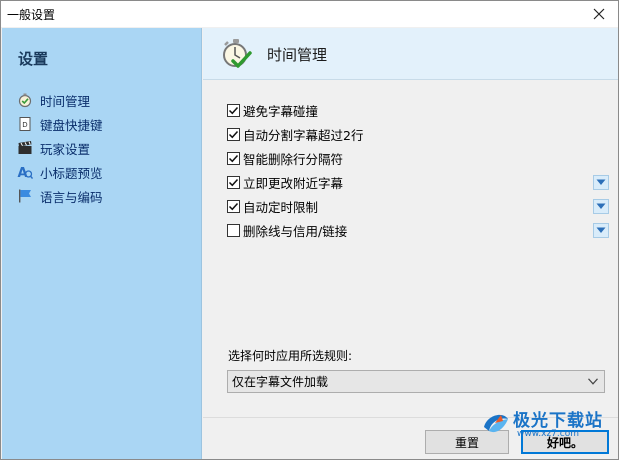 This screenshot has height=460, width=619. What do you see at coordinates (71, 173) in the screenshot?
I see `sidebar-item-label: 小标题预览` at bounding box center [71, 173].